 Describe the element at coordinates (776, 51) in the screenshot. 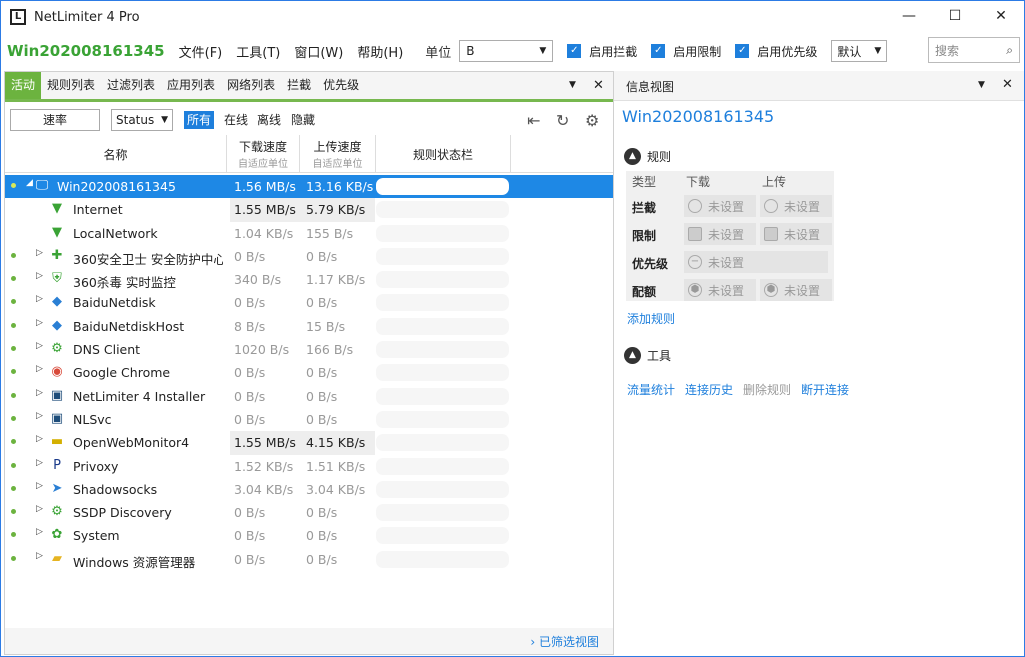

I see `enable-priority-checkbox: ✓ 启用优先级` at that location.